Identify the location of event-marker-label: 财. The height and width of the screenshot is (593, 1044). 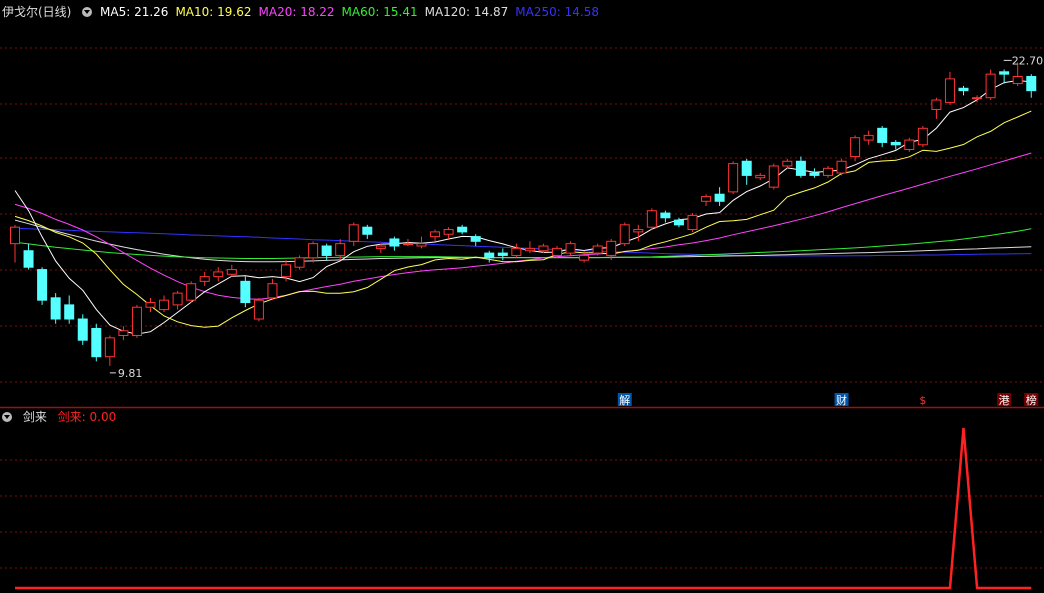
(841, 400).